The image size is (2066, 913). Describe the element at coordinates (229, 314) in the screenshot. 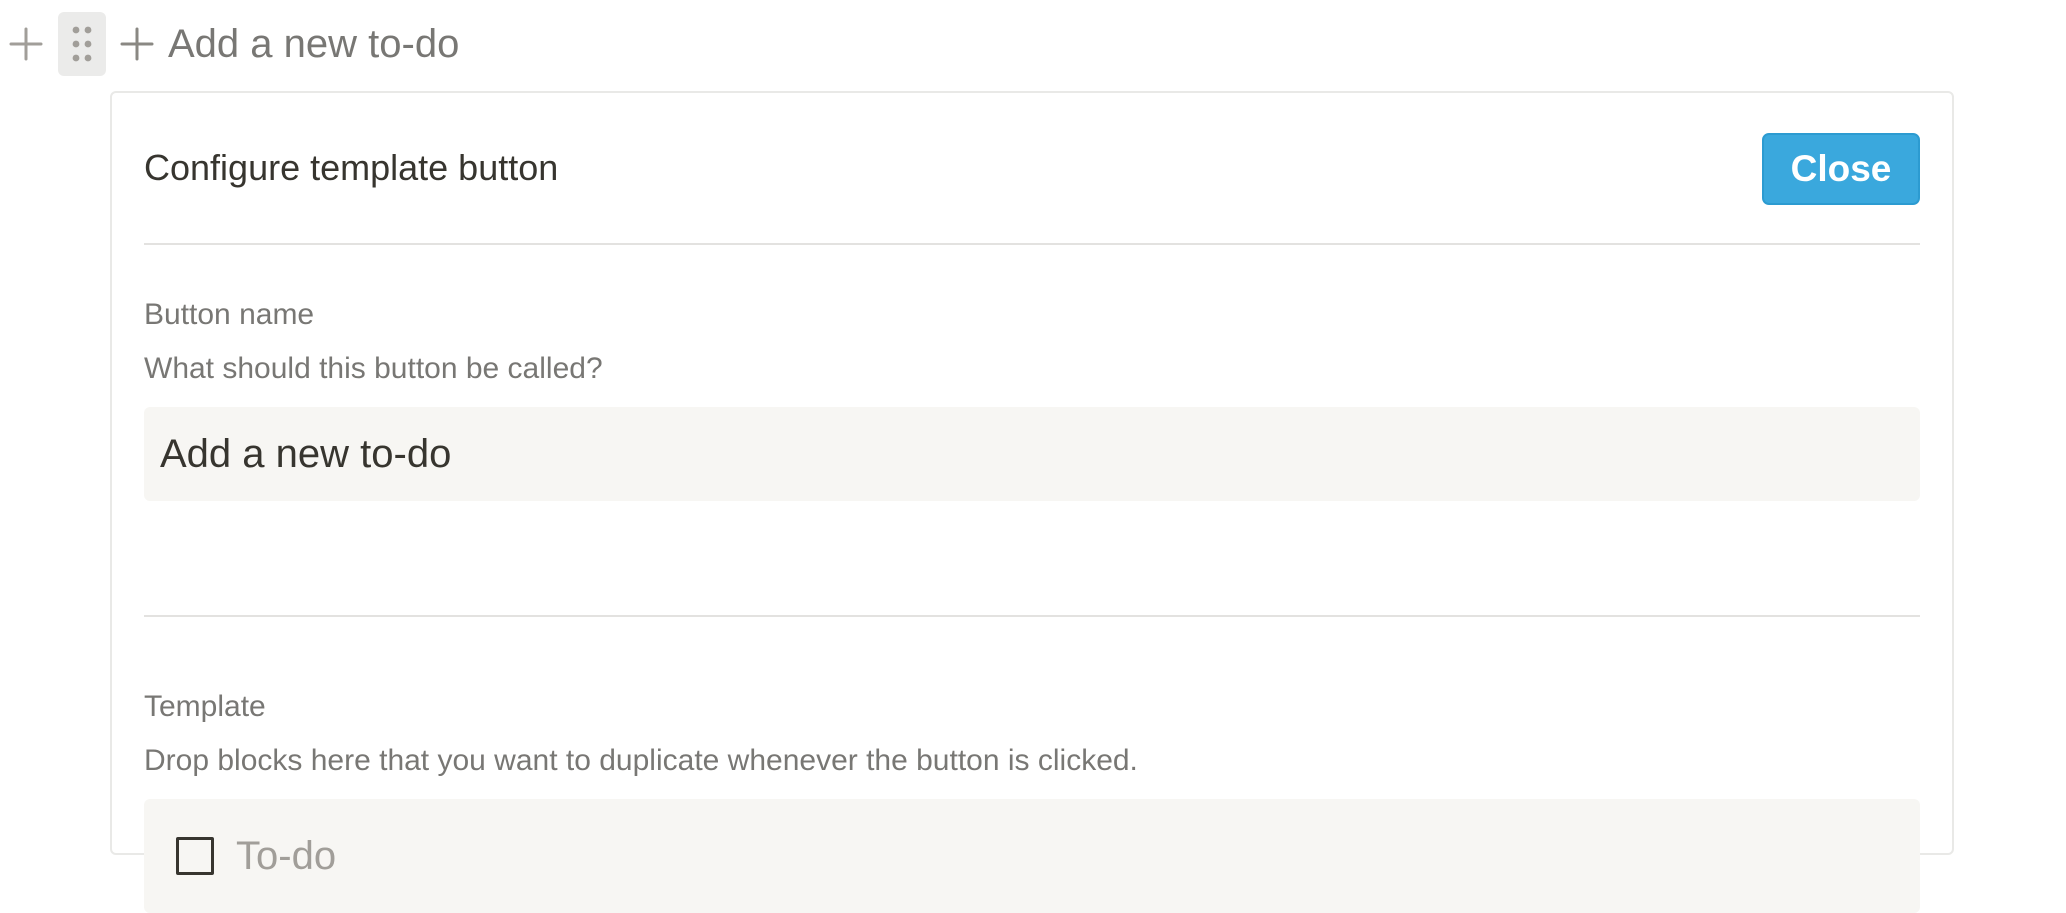

I see `button-name-label: Button name` at that location.